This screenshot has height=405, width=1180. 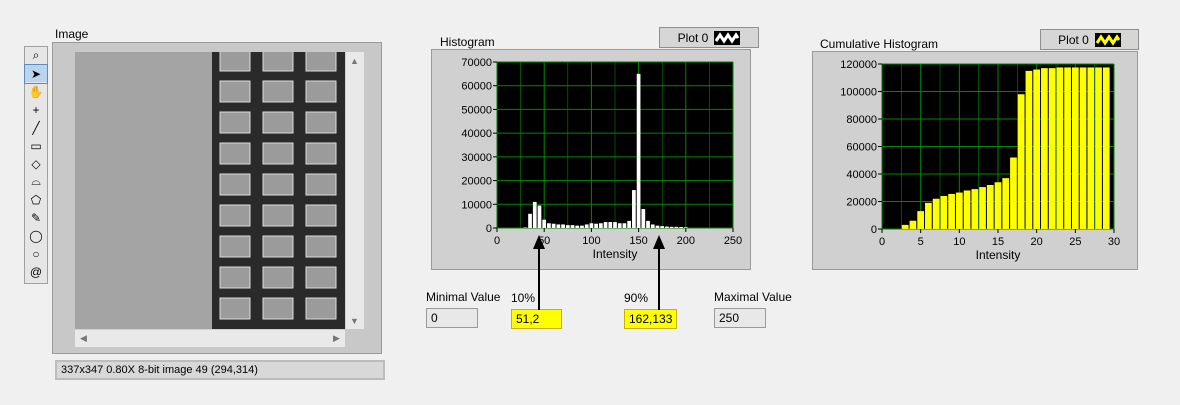 What do you see at coordinates (861, 120) in the screenshot?
I see `y-tick-label: 80000` at bounding box center [861, 120].